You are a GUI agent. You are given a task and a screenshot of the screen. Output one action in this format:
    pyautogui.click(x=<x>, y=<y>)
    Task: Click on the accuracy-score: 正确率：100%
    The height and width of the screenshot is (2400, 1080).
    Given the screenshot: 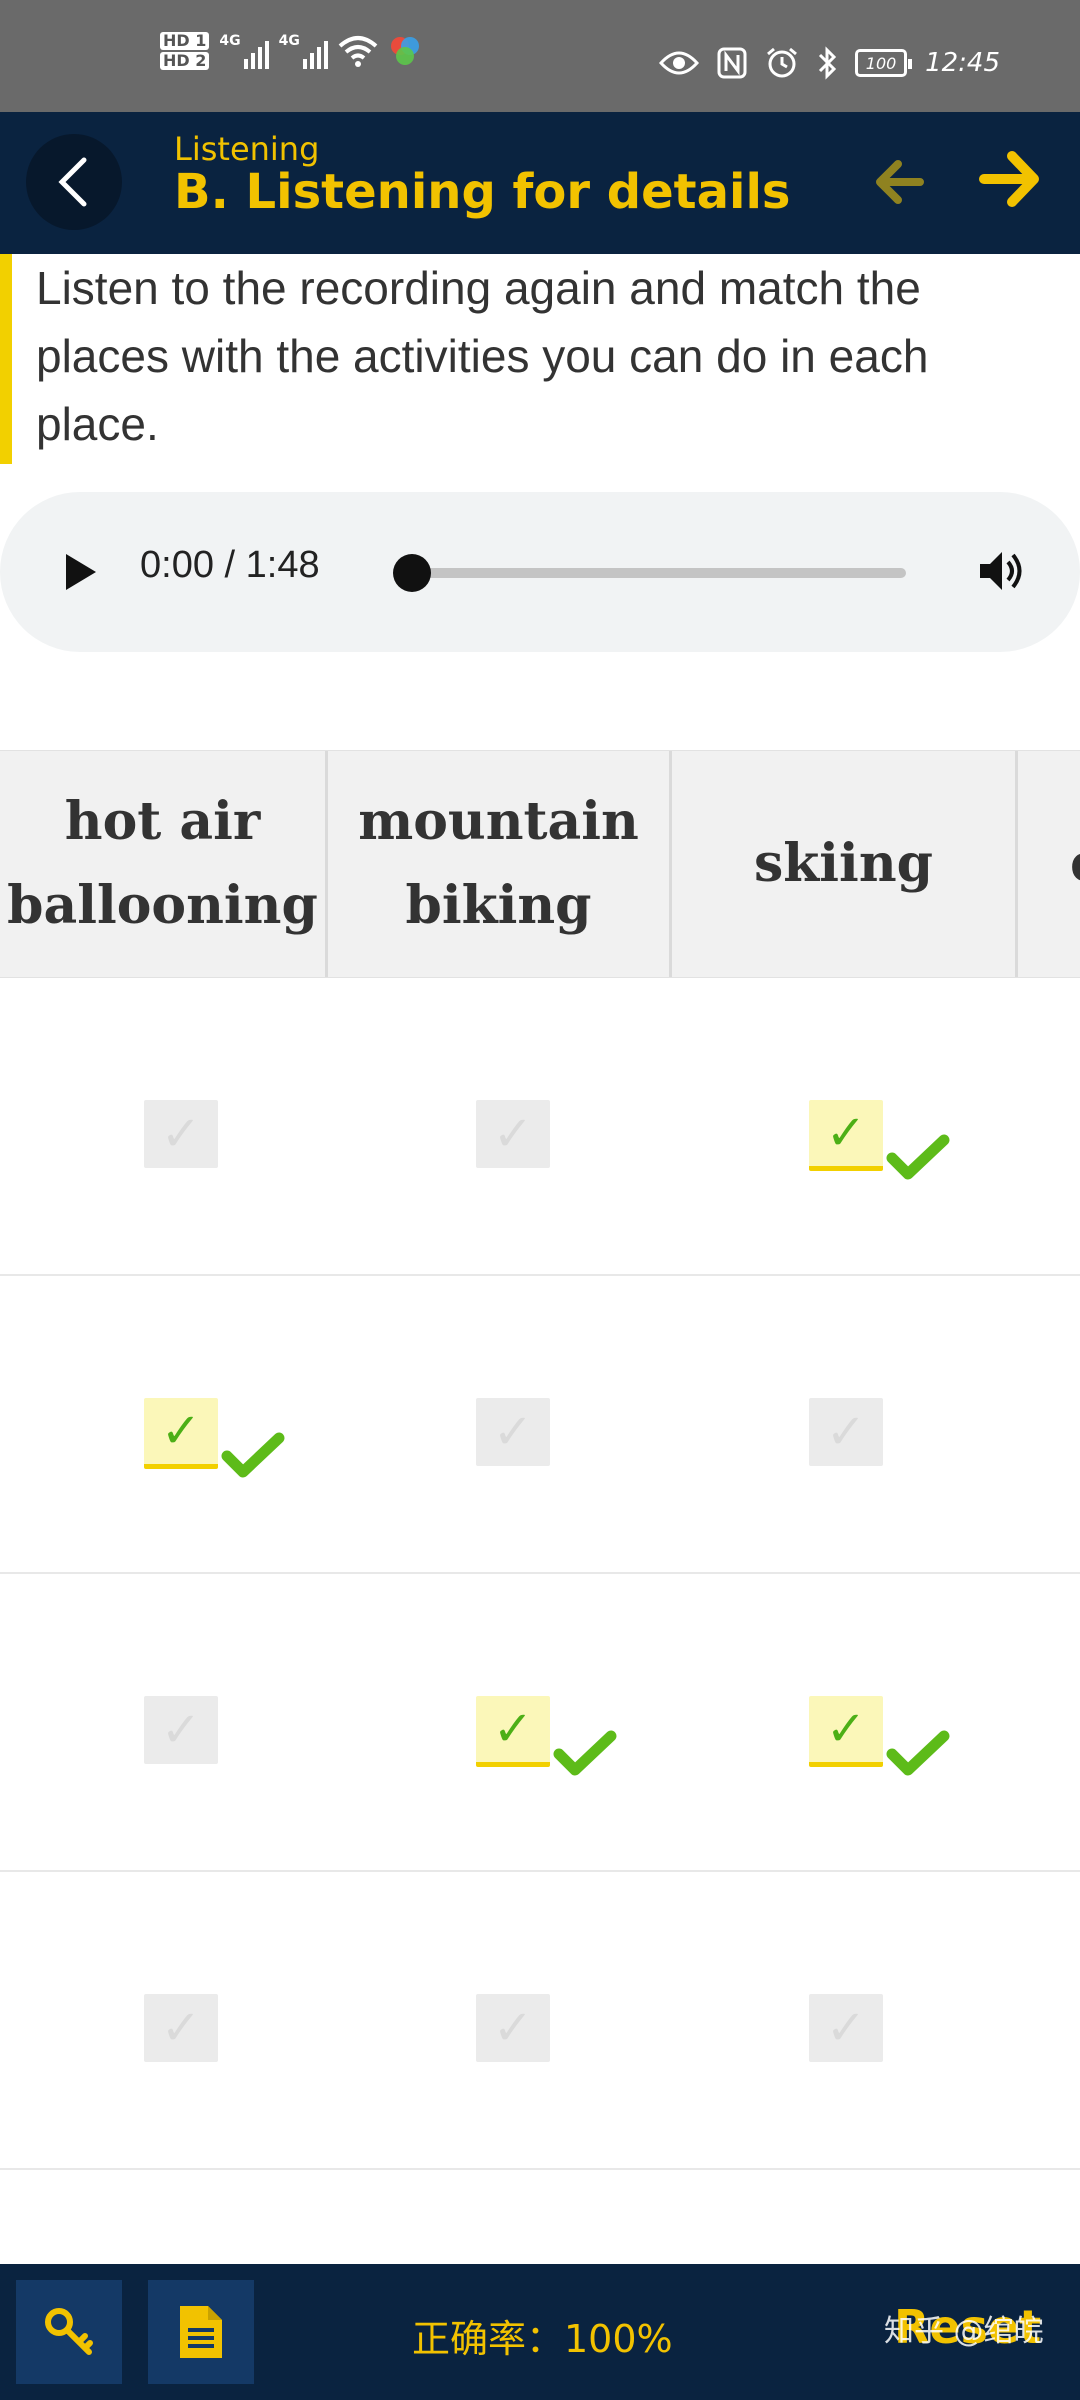 What is the action you would take?
    pyautogui.click(x=542, y=2339)
    